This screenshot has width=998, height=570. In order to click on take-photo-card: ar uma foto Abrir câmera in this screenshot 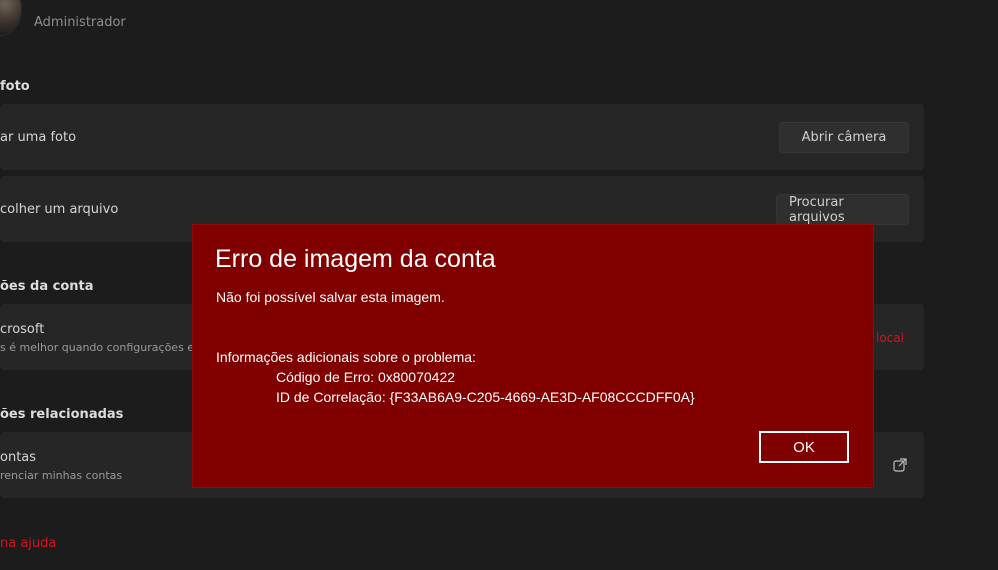, I will do `click(462, 137)`.